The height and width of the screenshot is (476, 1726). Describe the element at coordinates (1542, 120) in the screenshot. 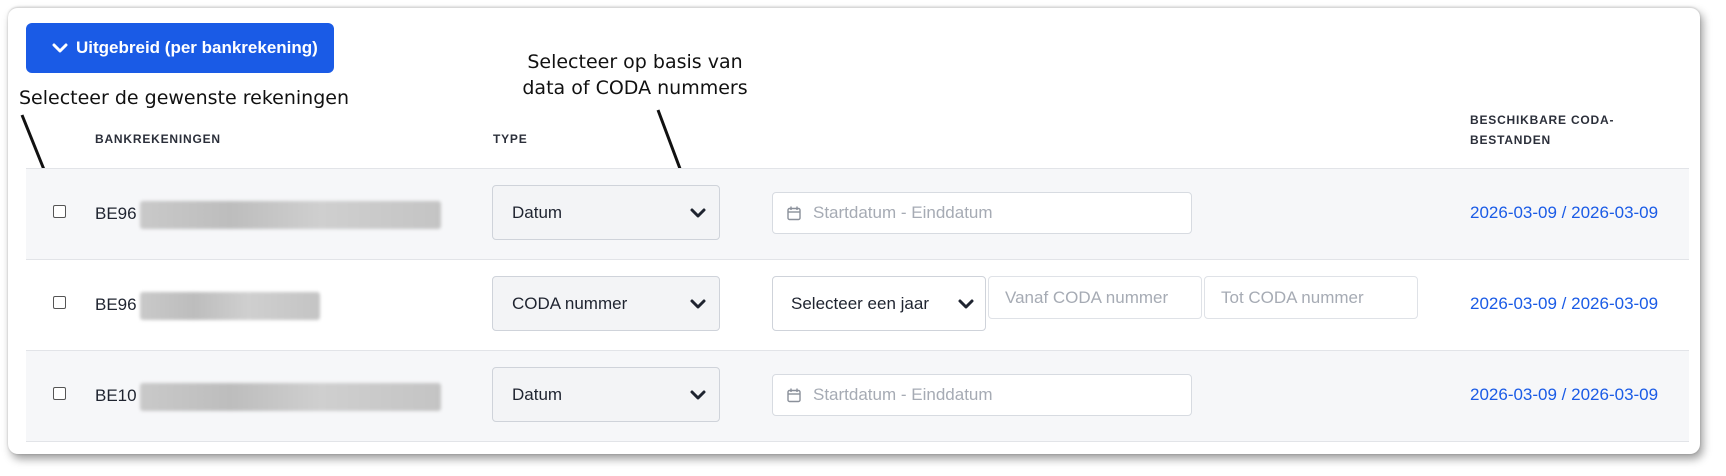

I see `header-files-line: BESCHIKBARE CODA-` at that location.